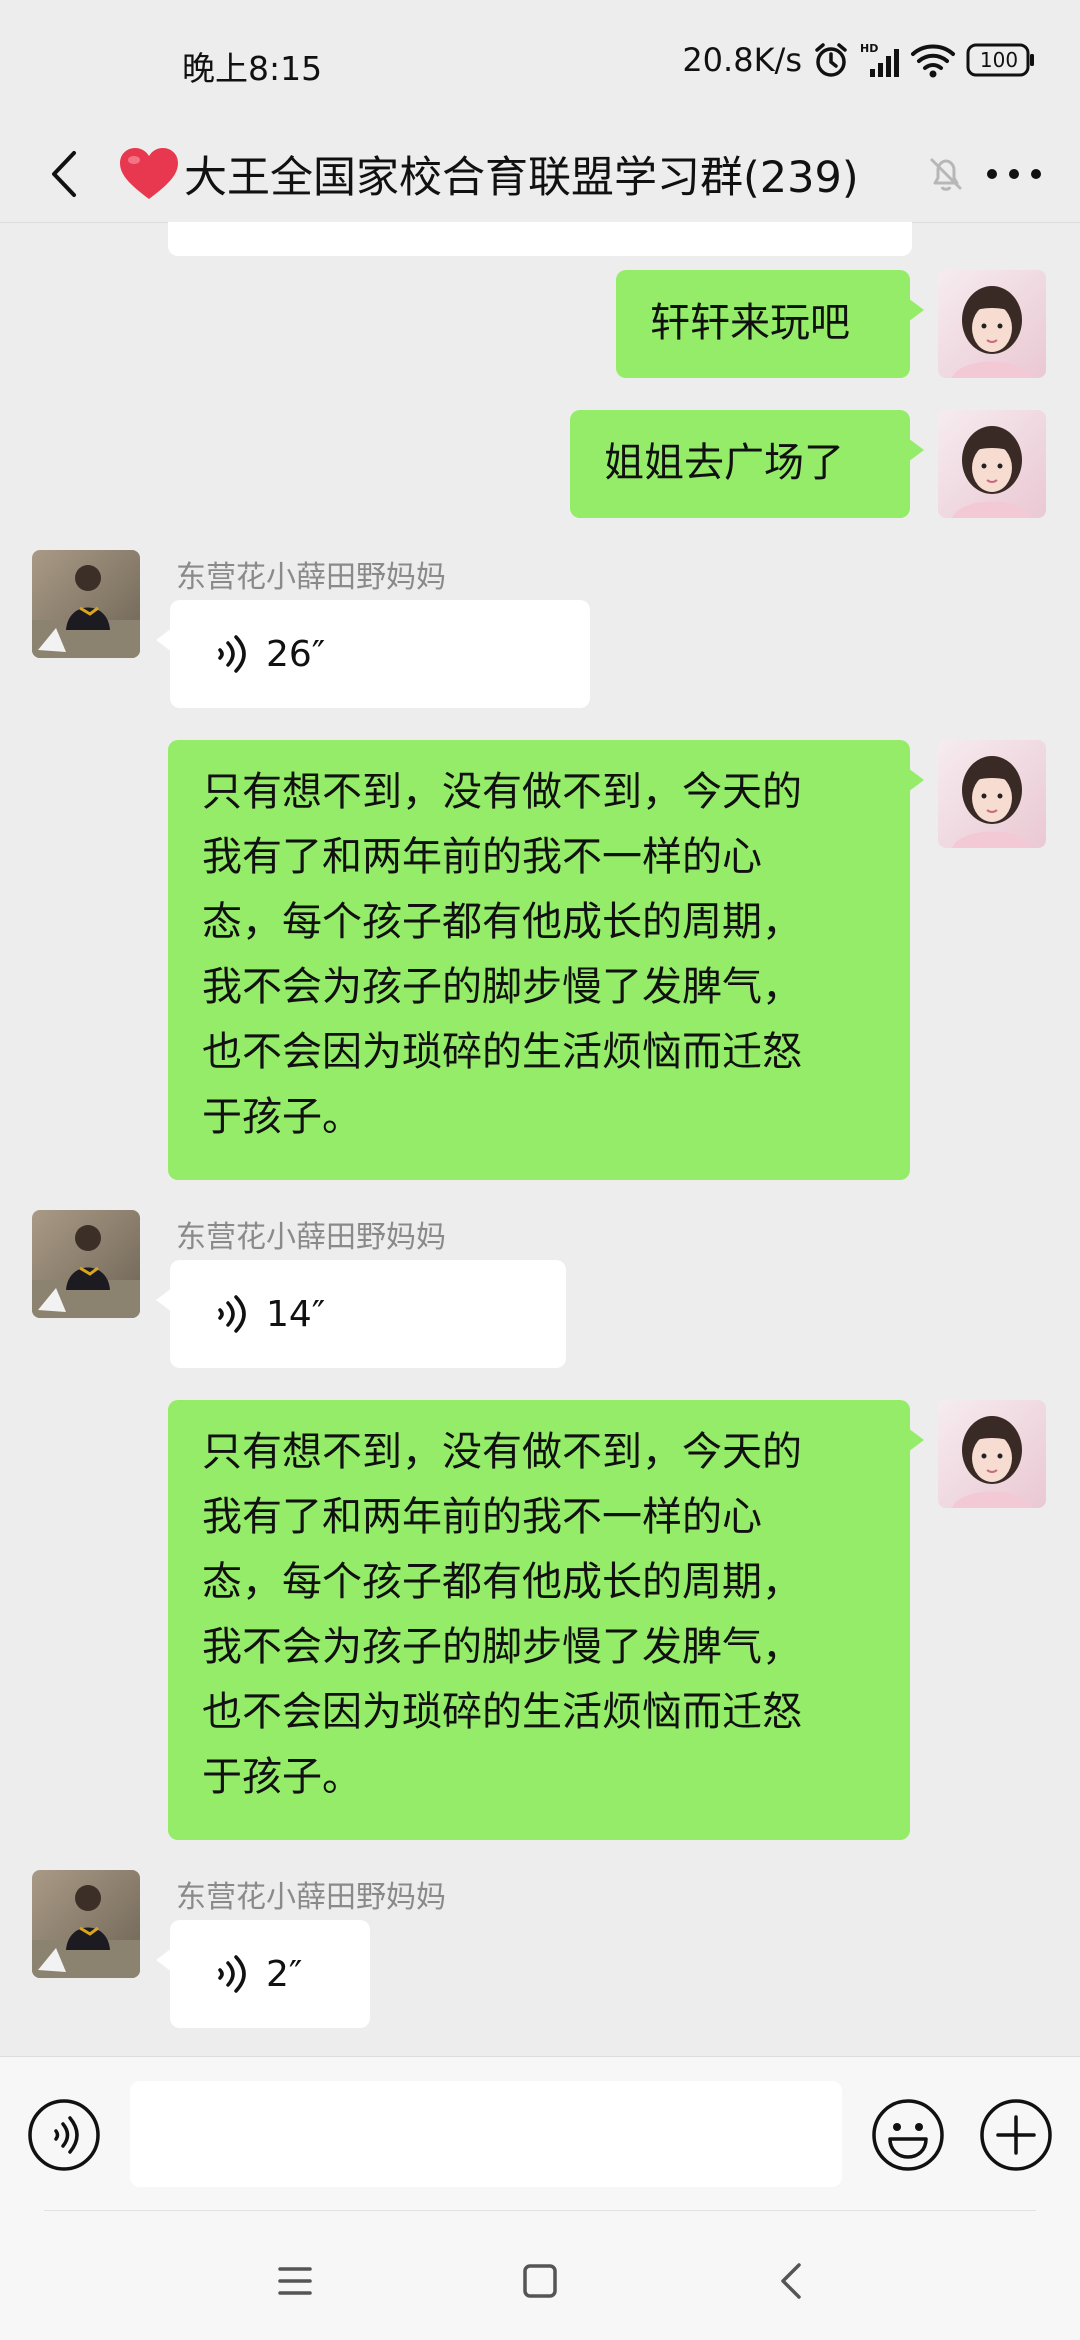  What do you see at coordinates (296, 1314) in the screenshot?
I see `voice-duration: 14″` at bounding box center [296, 1314].